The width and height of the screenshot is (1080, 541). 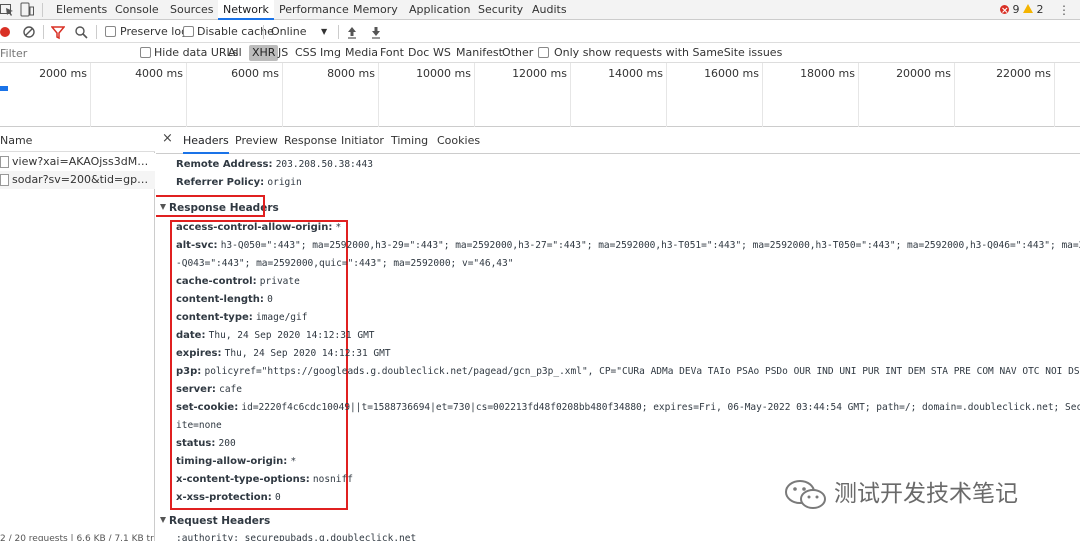 What do you see at coordinates (154, 32) in the screenshot?
I see `preserve-log-label: Preserve log` at bounding box center [154, 32].